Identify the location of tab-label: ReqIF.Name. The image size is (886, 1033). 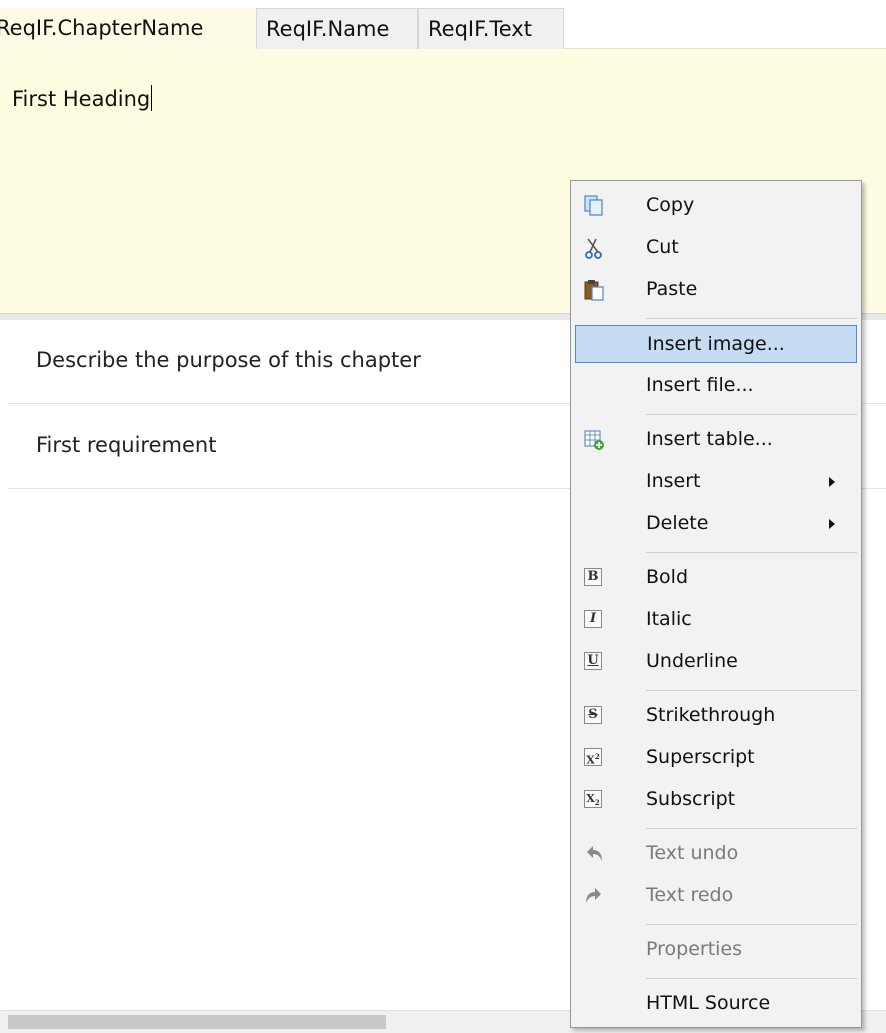
(328, 29).